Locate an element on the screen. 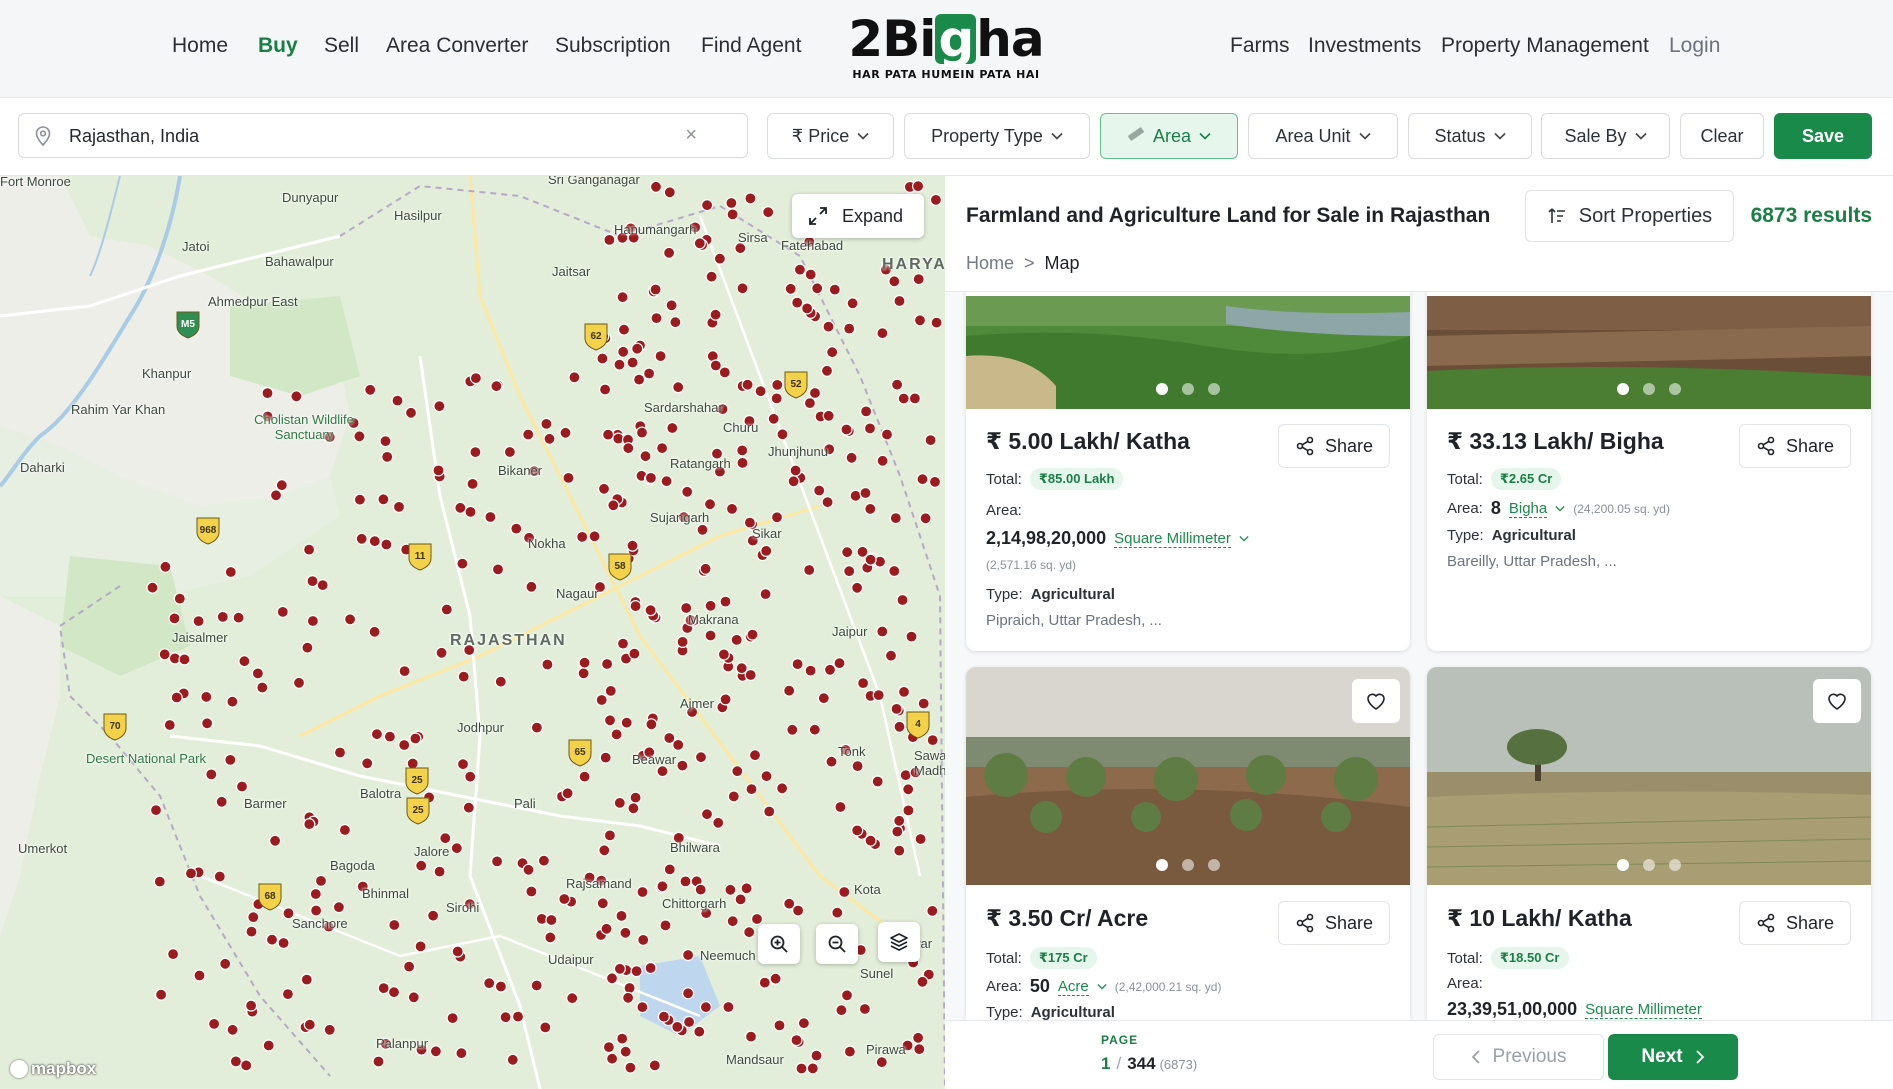 The width and height of the screenshot is (1893, 1089). previous-page-button: Previous is located at coordinates (1518, 1057).